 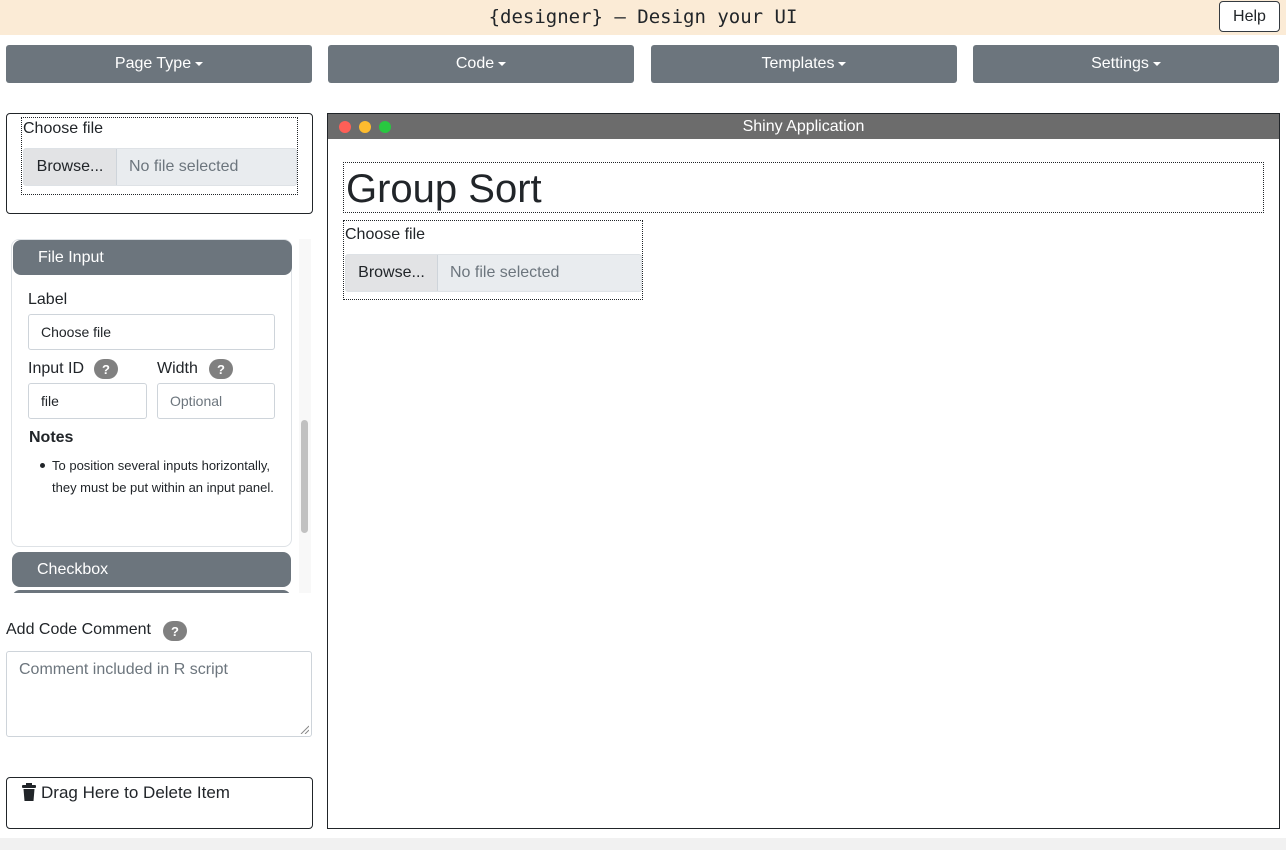 What do you see at coordinates (48, 299) in the screenshot?
I see `label-field-label: Label` at bounding box center [48, 299].